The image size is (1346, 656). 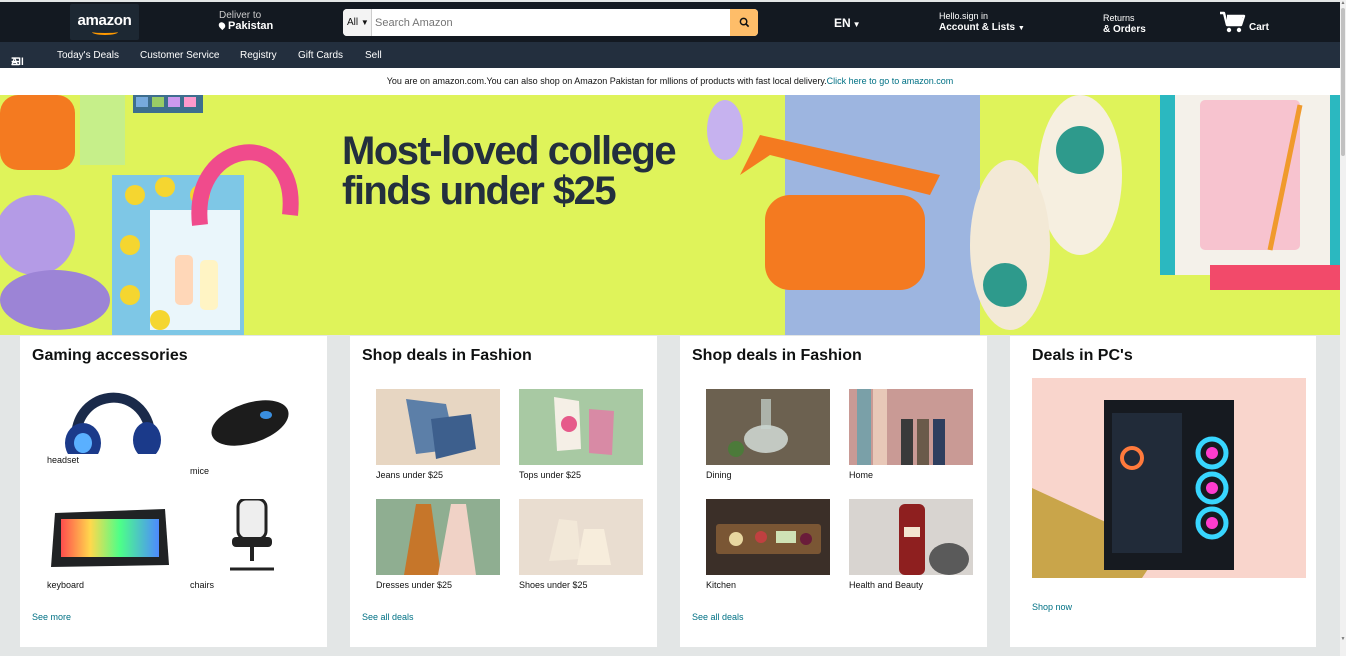 What do you see at coordinates (410, 475) in the screenshot?
I see `tile-label: Jeans under $25` at bounding box center [410, 475].